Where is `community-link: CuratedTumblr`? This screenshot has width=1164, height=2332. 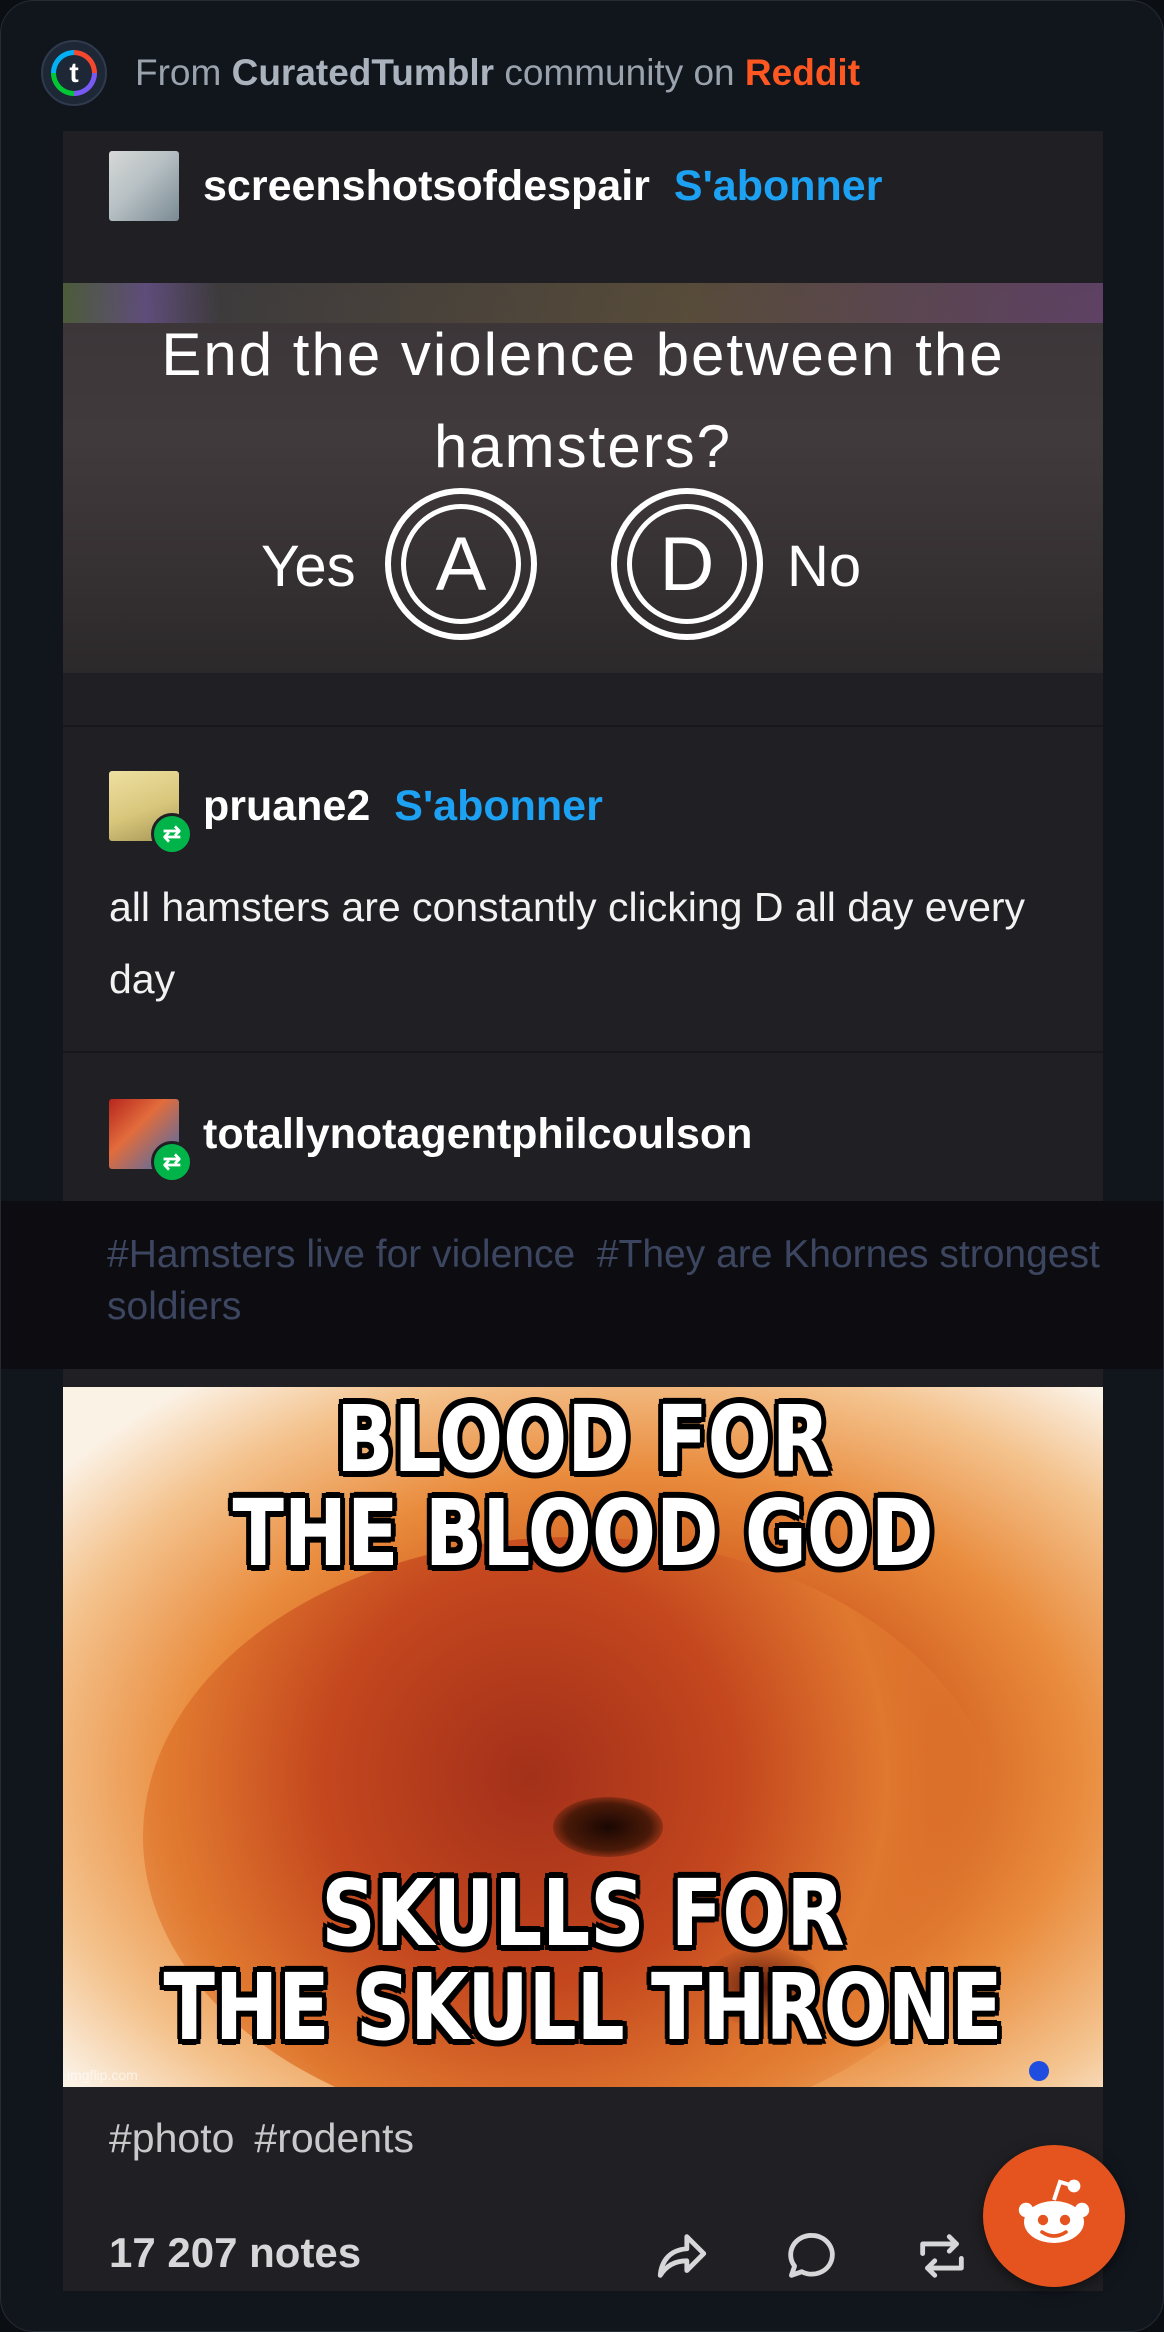
community-link: CuratedTumblr is located at coordinates (363, 72).